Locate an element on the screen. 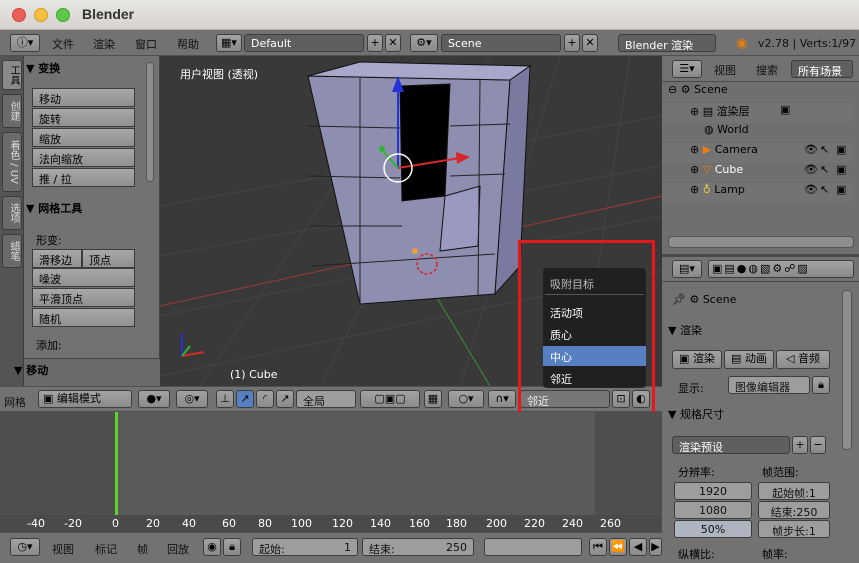  render-layer-toggle-icon: ▣ is located at coordinates (785, 109).